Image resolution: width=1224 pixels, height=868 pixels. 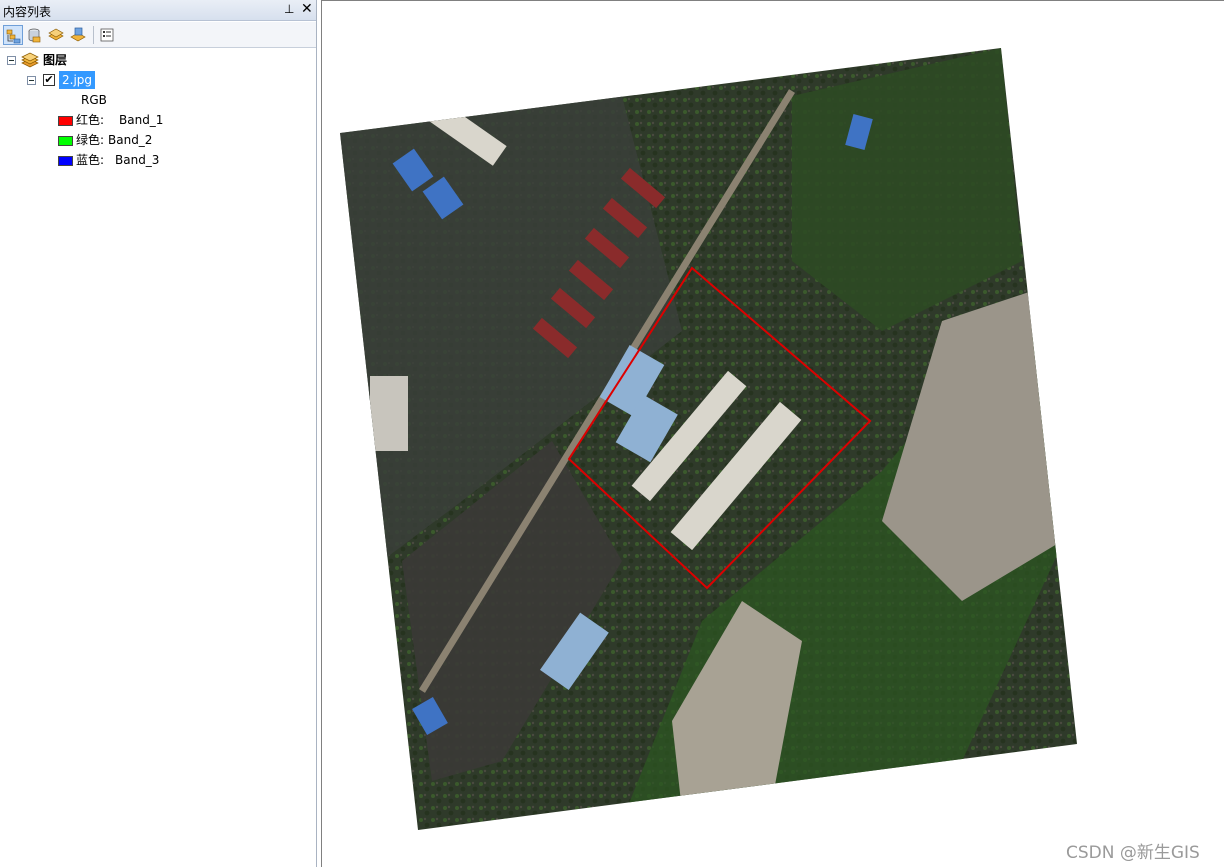 I want to click on red-channel-swatch, so click(x=65, y=121).